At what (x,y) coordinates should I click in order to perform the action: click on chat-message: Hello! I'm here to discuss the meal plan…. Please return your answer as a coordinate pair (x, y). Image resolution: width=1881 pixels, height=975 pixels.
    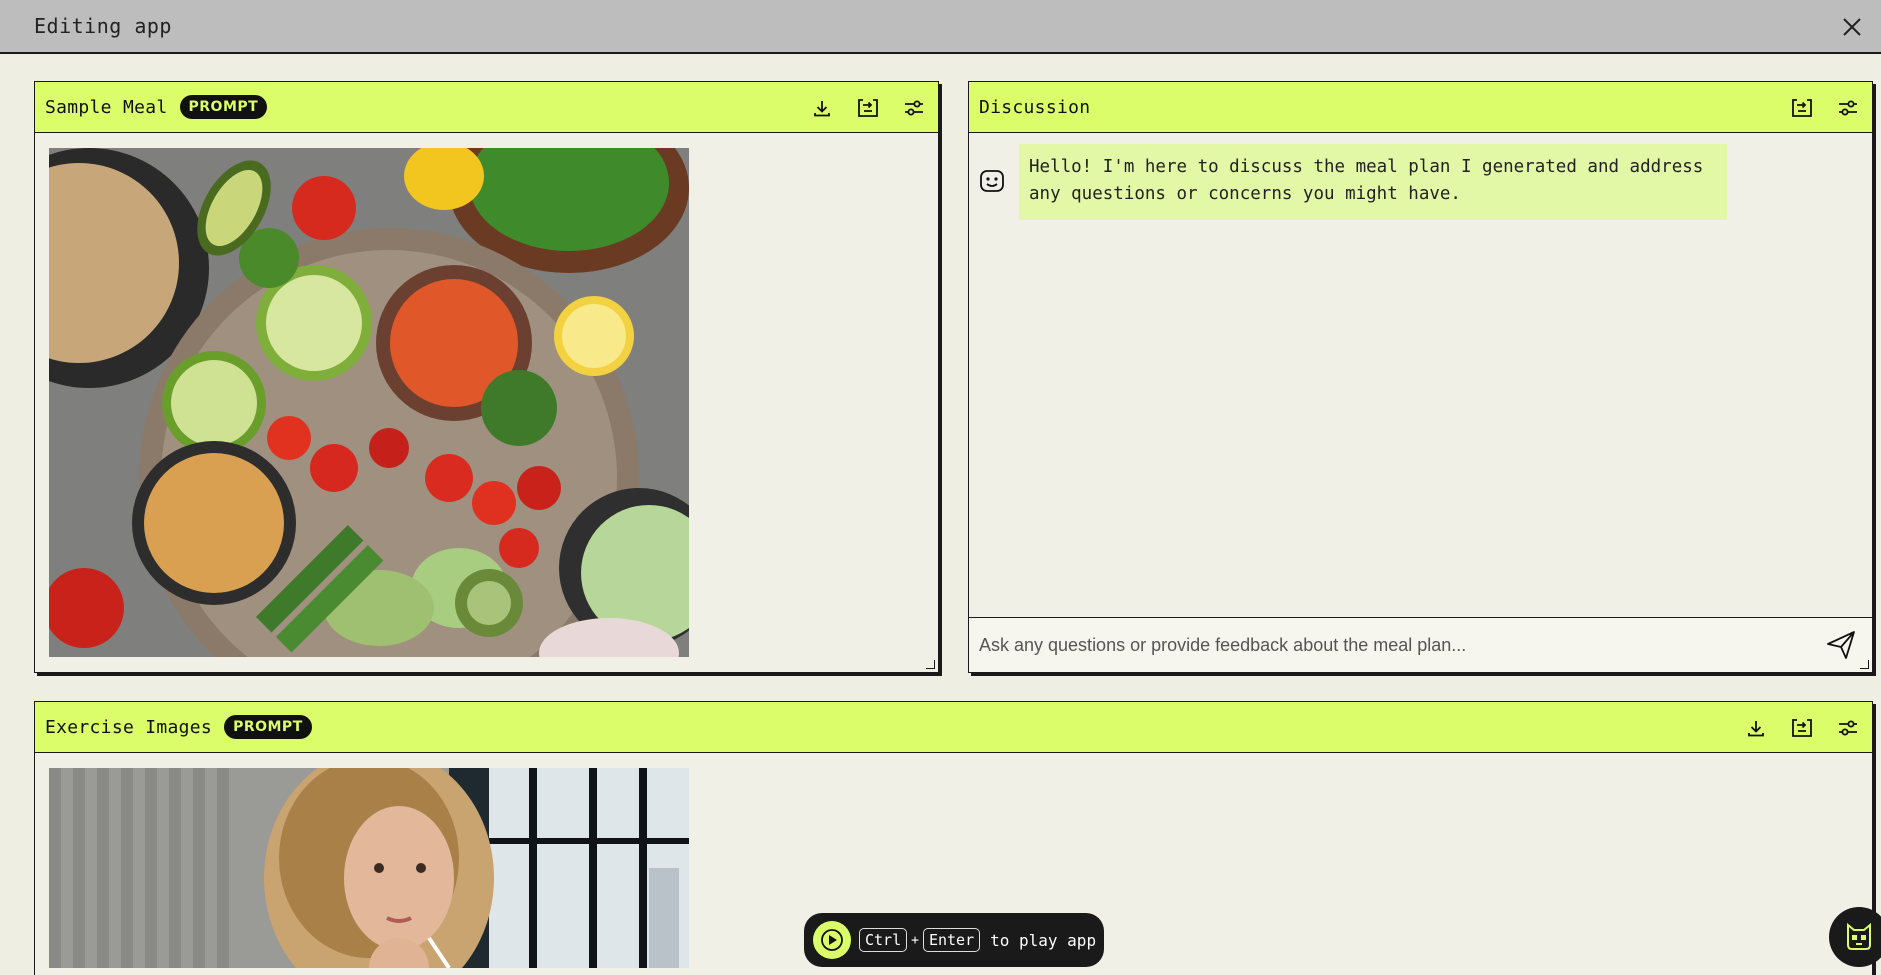
    Looking at the image, I should click on (1353, 182).